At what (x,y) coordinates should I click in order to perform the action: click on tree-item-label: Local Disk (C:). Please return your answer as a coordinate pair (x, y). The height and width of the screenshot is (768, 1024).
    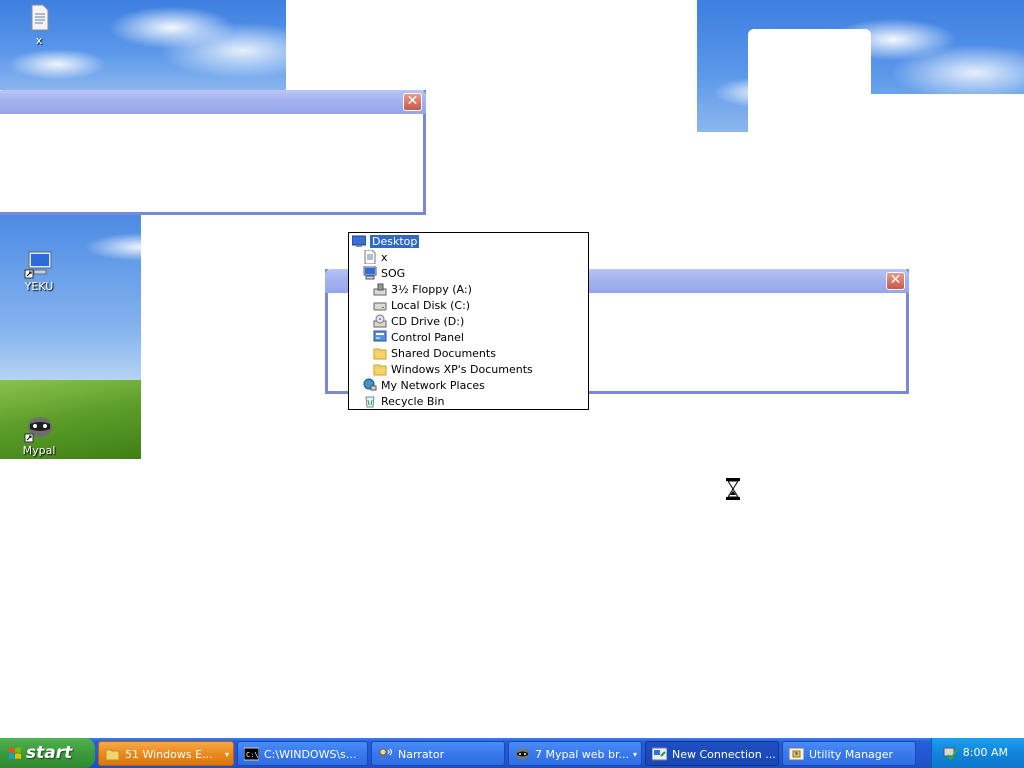
    Looking at the image, I should click on (431, 305).